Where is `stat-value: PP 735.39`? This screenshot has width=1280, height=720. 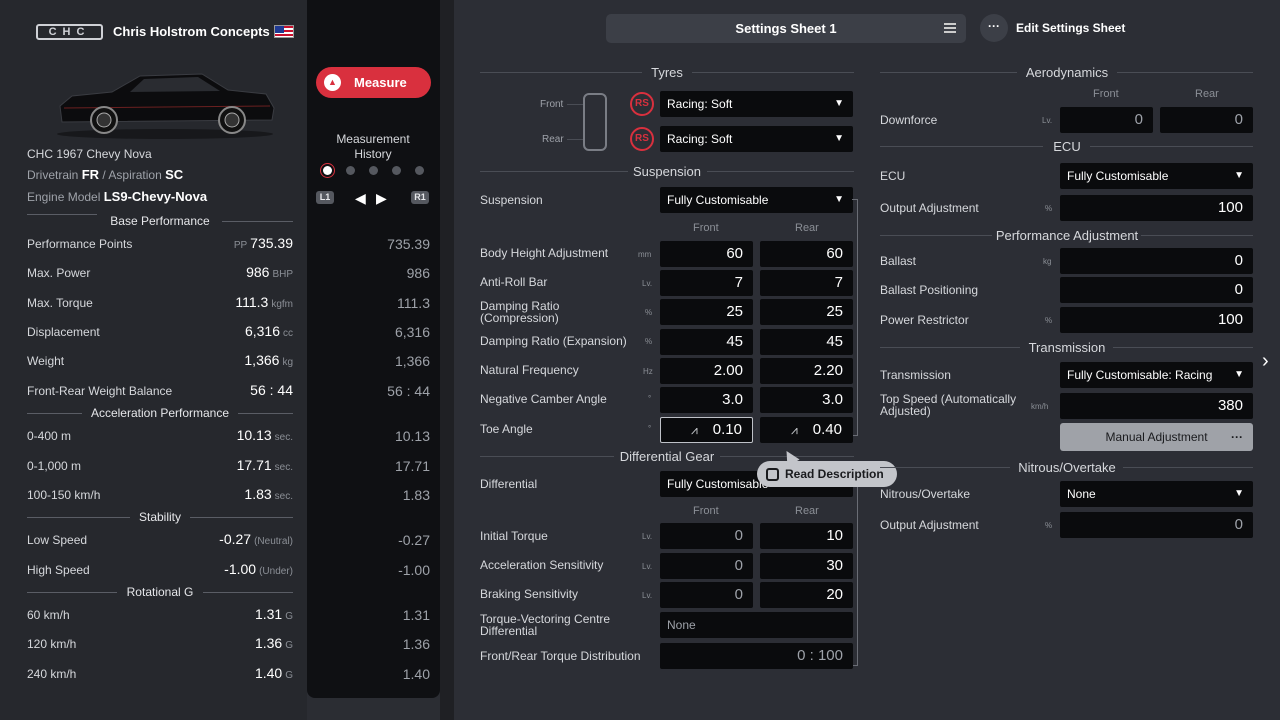
stat-value: PP 735.39 is located at coordinates (263, 243).